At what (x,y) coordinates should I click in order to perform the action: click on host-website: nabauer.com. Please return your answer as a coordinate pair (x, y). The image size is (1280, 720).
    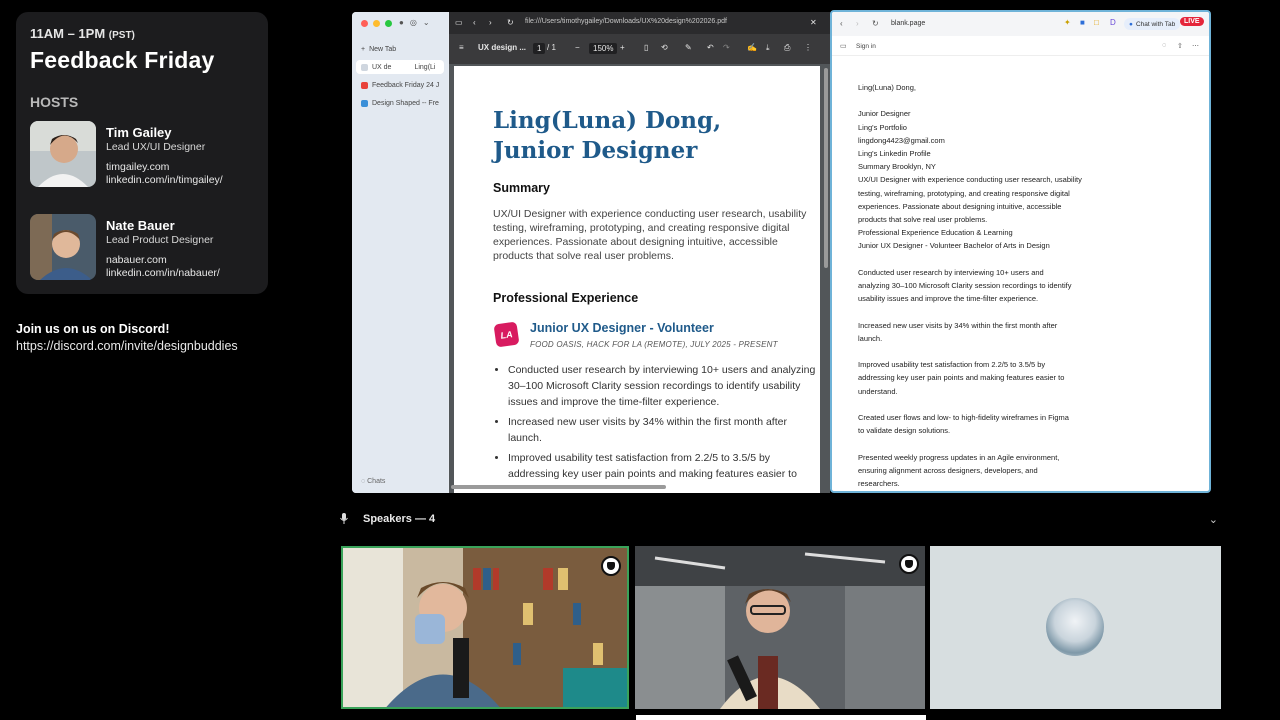
    Looking at the image, I should click on (163, 260).